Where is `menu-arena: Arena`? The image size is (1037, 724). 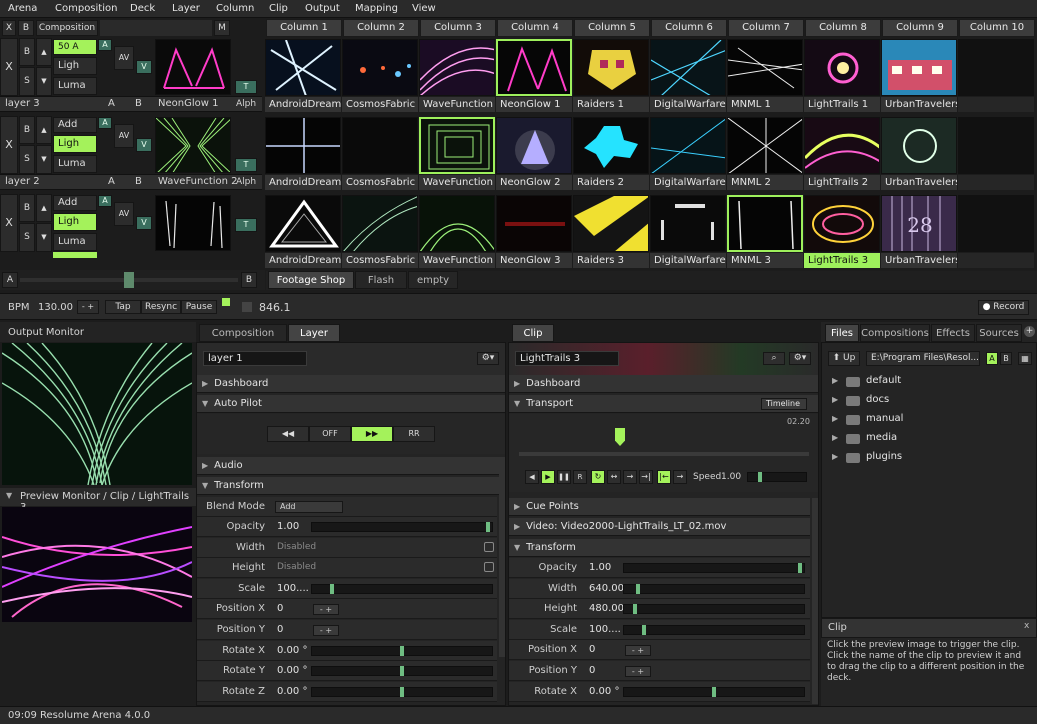 menu-arena: Arena is located at coordinates (22, 8).